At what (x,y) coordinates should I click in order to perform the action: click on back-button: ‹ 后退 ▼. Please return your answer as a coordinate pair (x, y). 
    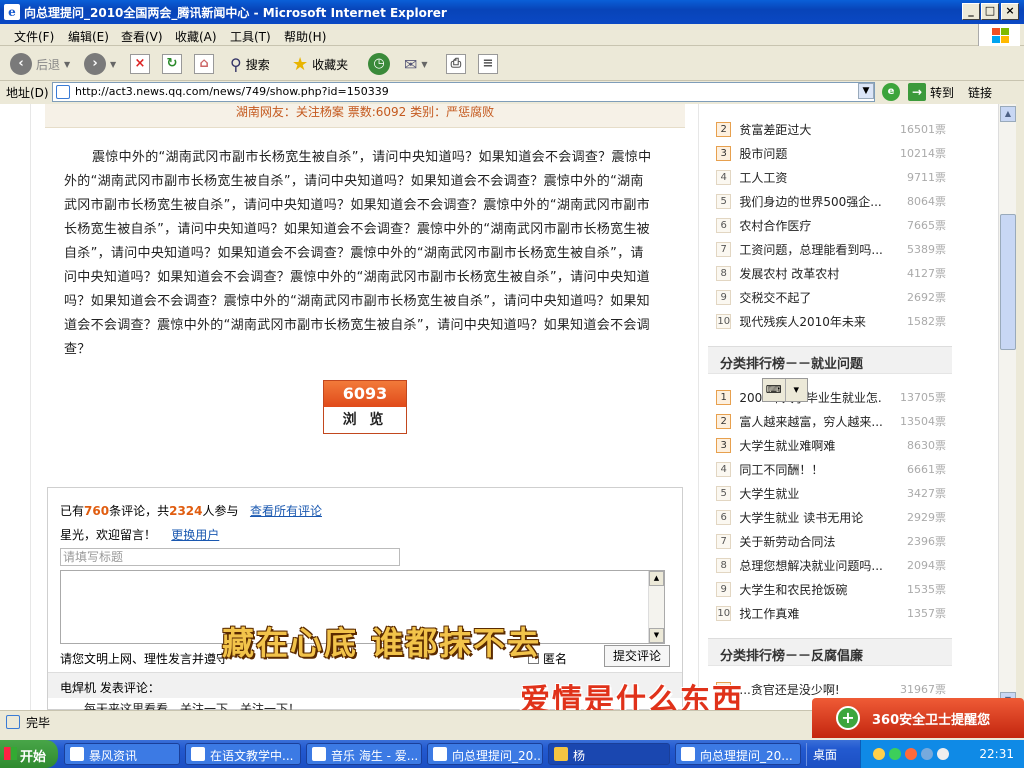
    Looking at the image, I should click on (40, 64).